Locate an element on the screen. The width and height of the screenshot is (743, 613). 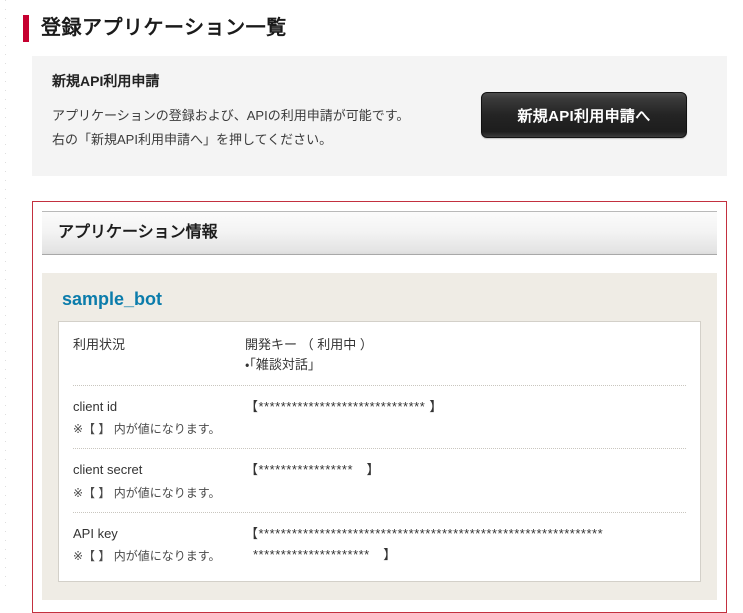
application-info-title: アプリケーション情報 is located at coordinates (138, 232).